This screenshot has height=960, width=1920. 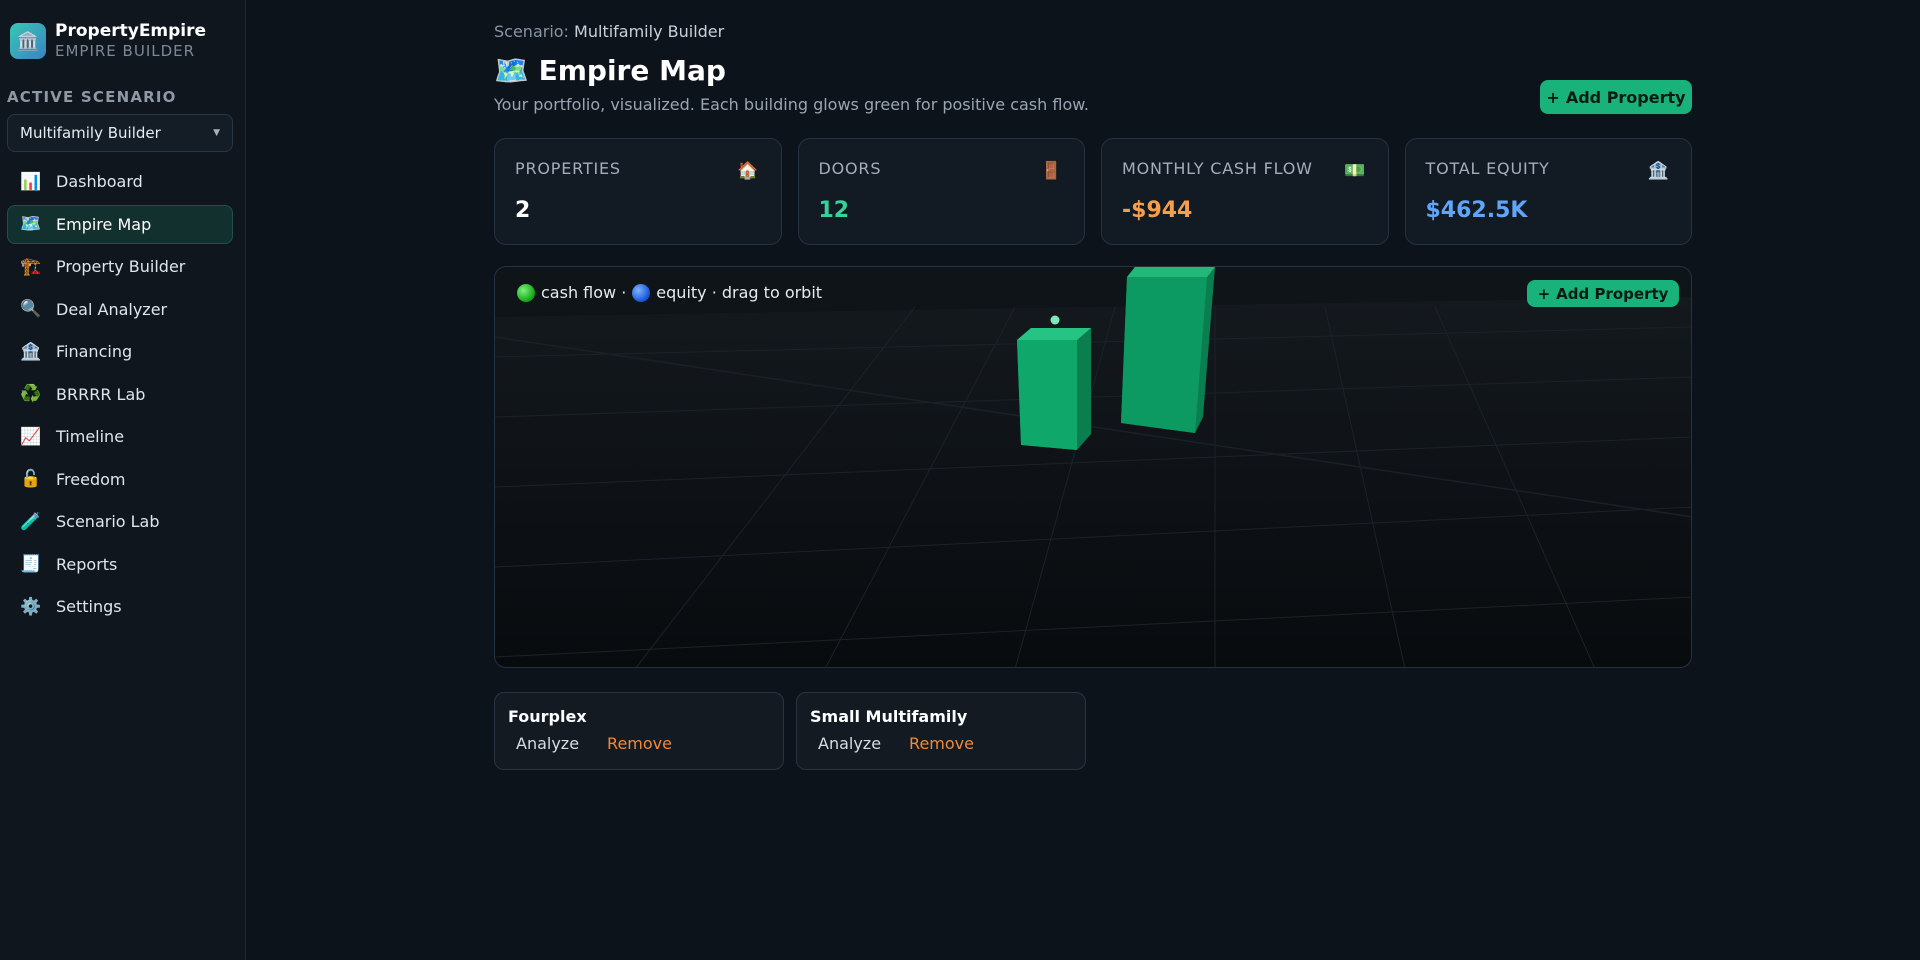 What do you see at coordinates (101, 394) in the screenshot?
I see `sidebar-item-label: BRRRR Lab` at bounding box center [101, 394].